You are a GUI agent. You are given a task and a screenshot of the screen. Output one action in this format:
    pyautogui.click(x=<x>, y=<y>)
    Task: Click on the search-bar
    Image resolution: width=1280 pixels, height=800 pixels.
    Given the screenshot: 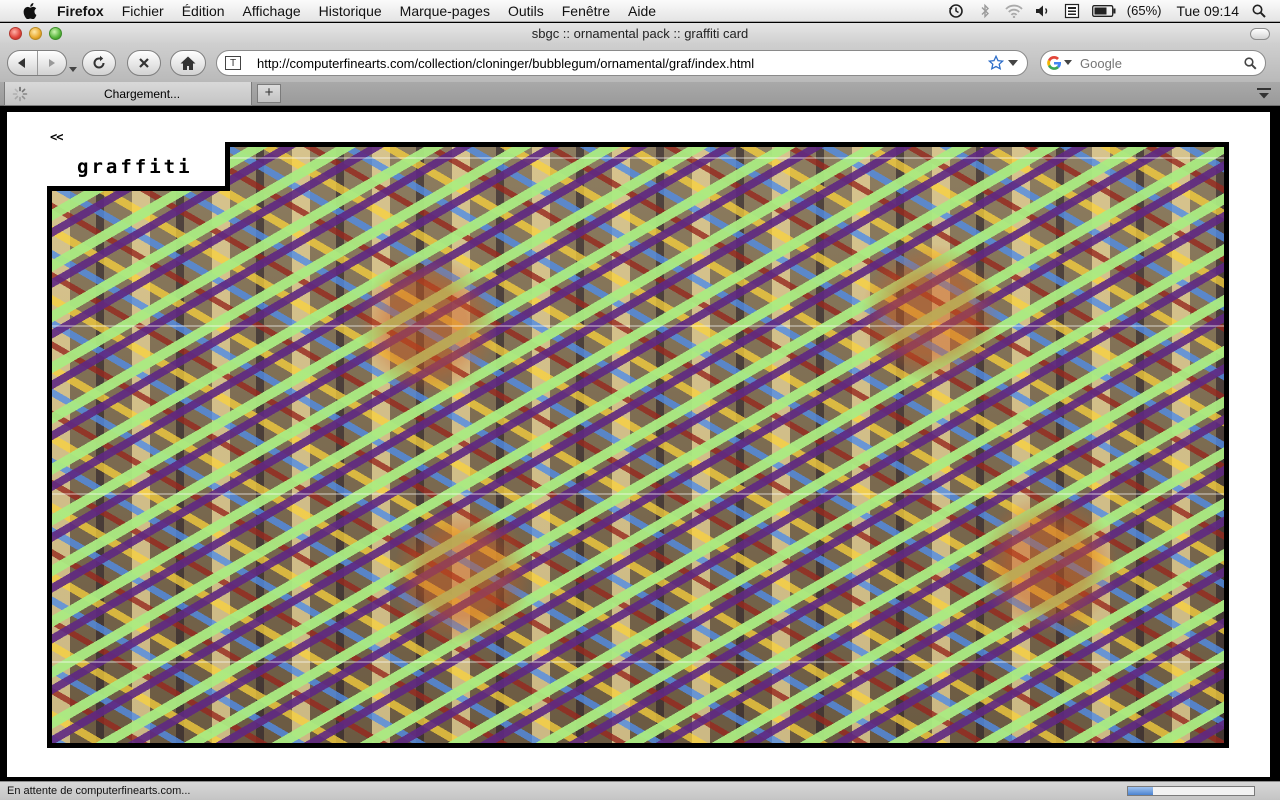 What is the action you would take?
    pyautogui.click(x=1153, y=63)
    